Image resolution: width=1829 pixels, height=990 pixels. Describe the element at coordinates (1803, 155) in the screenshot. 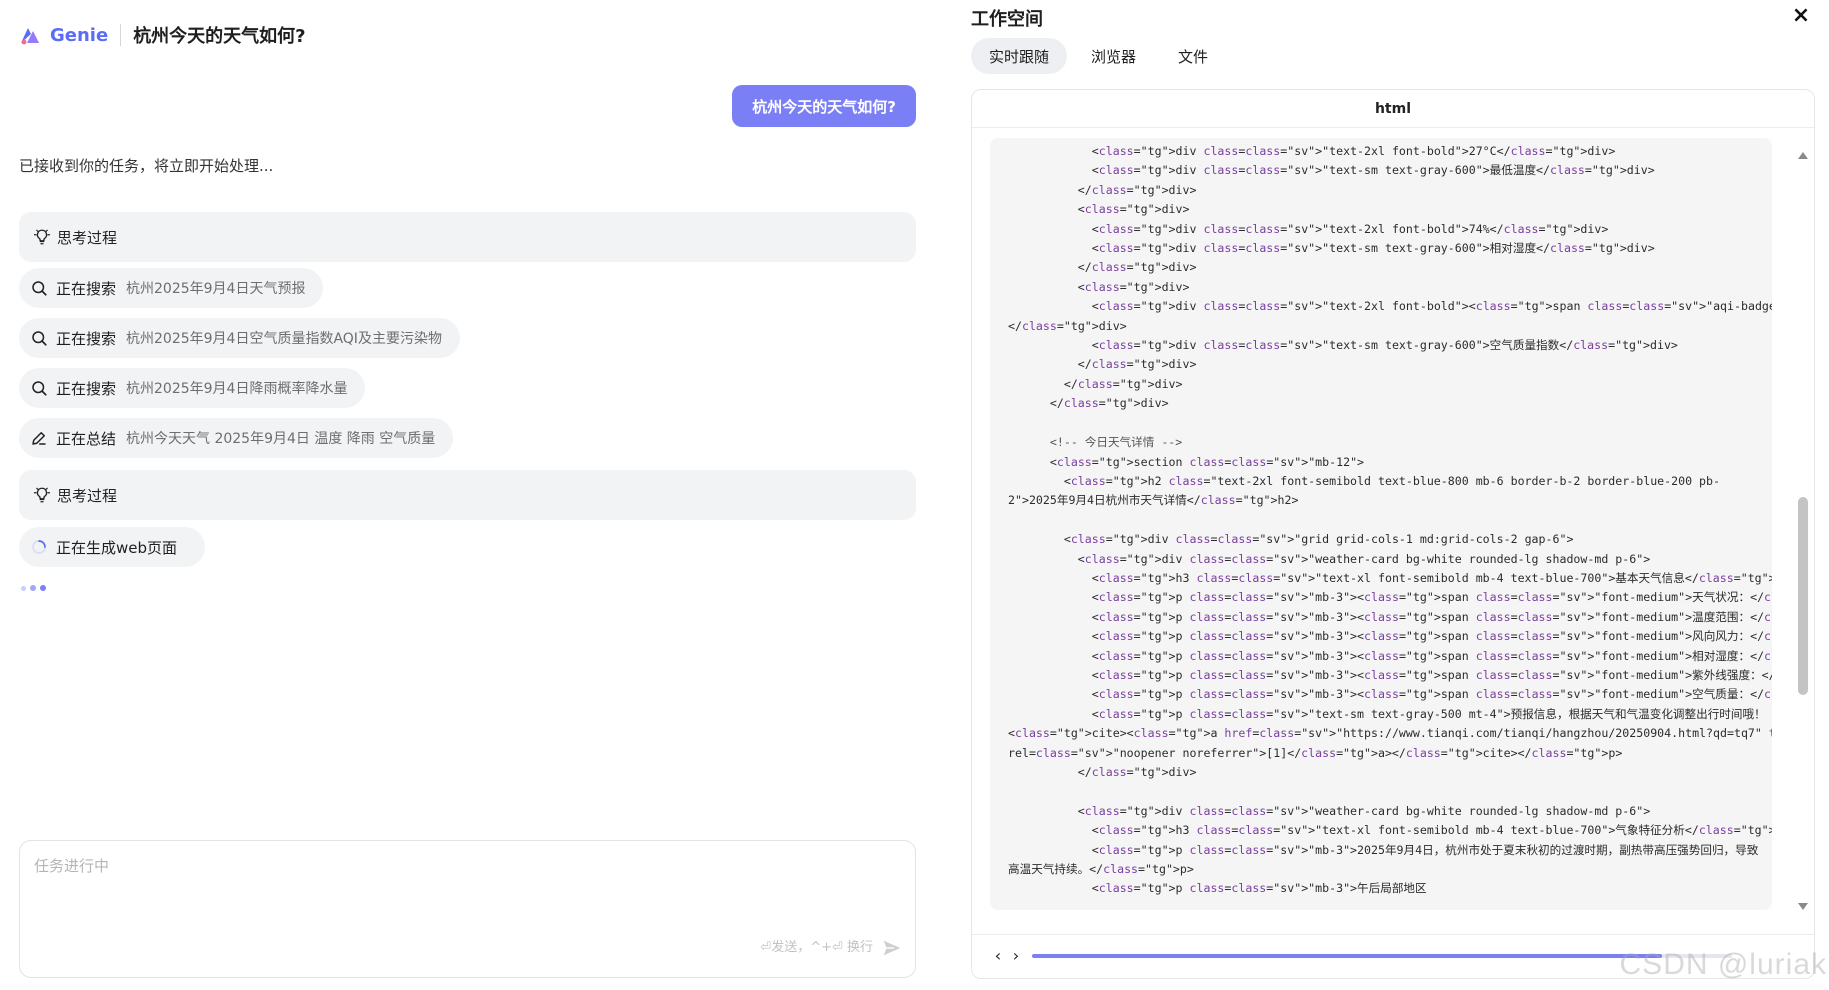

I see `scroll-up-arrow-icon` at that location.